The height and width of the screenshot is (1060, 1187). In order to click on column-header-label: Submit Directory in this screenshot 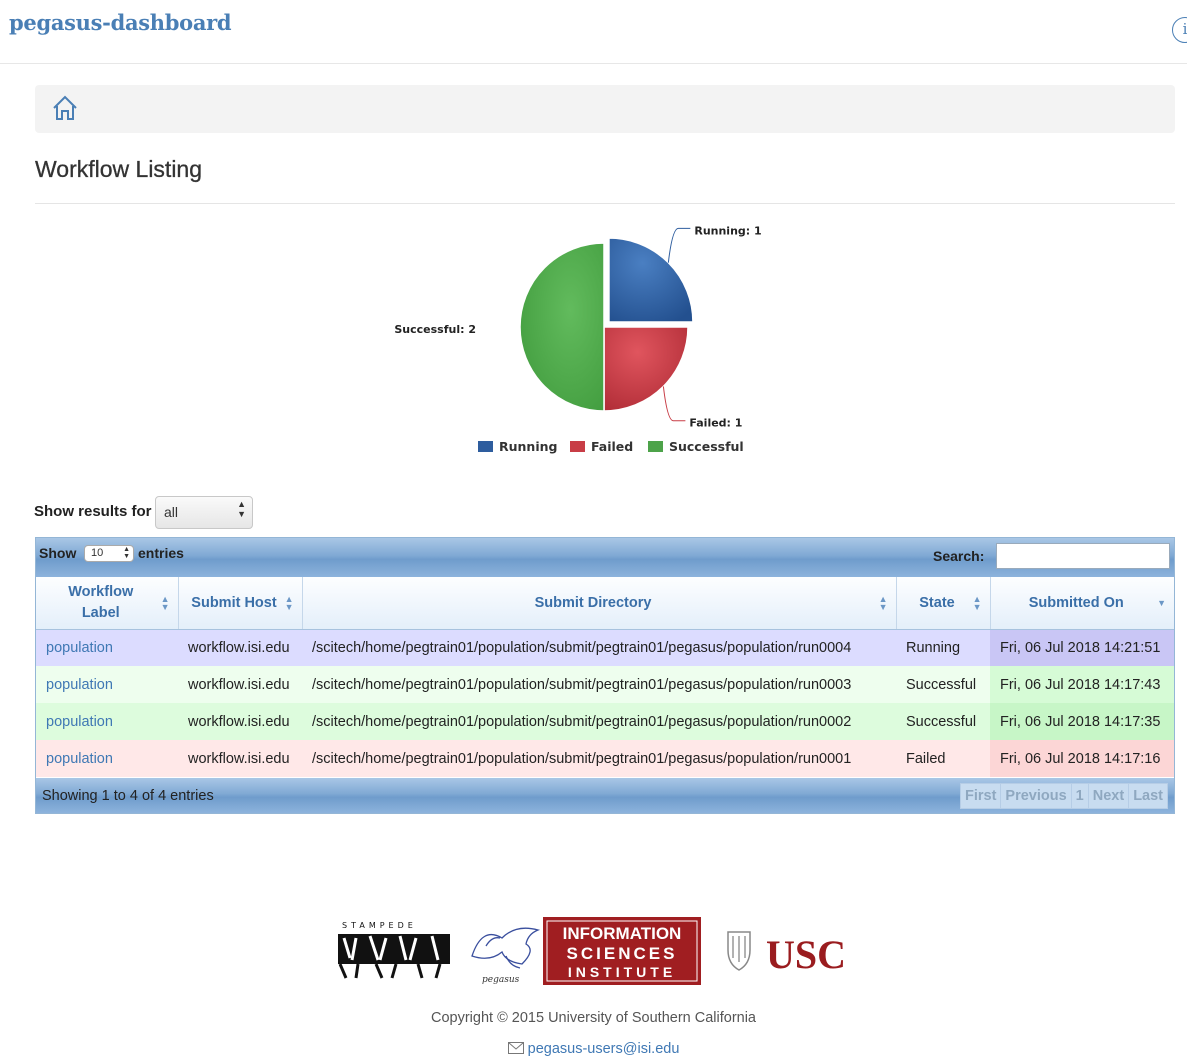, I will do `click(593, 602)`.